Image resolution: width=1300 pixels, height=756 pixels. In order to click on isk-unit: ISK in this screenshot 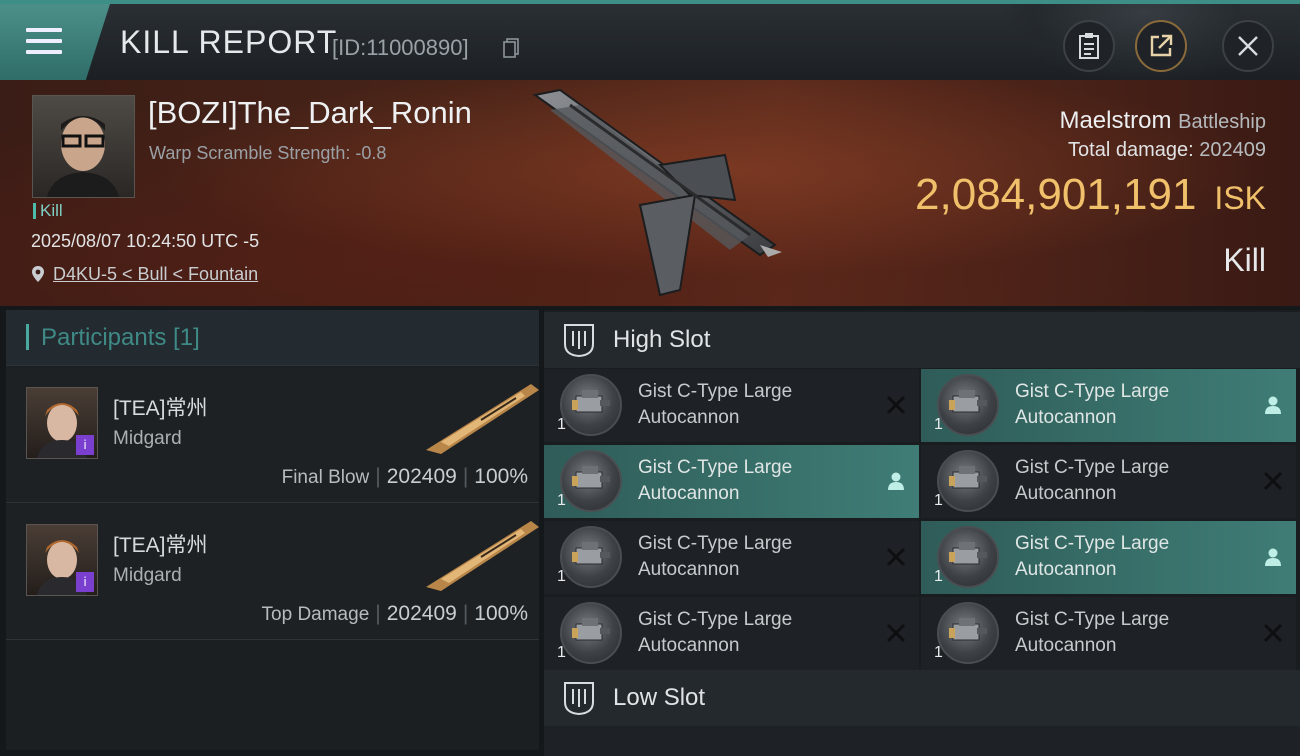, I will do `click(1240, 198)`.